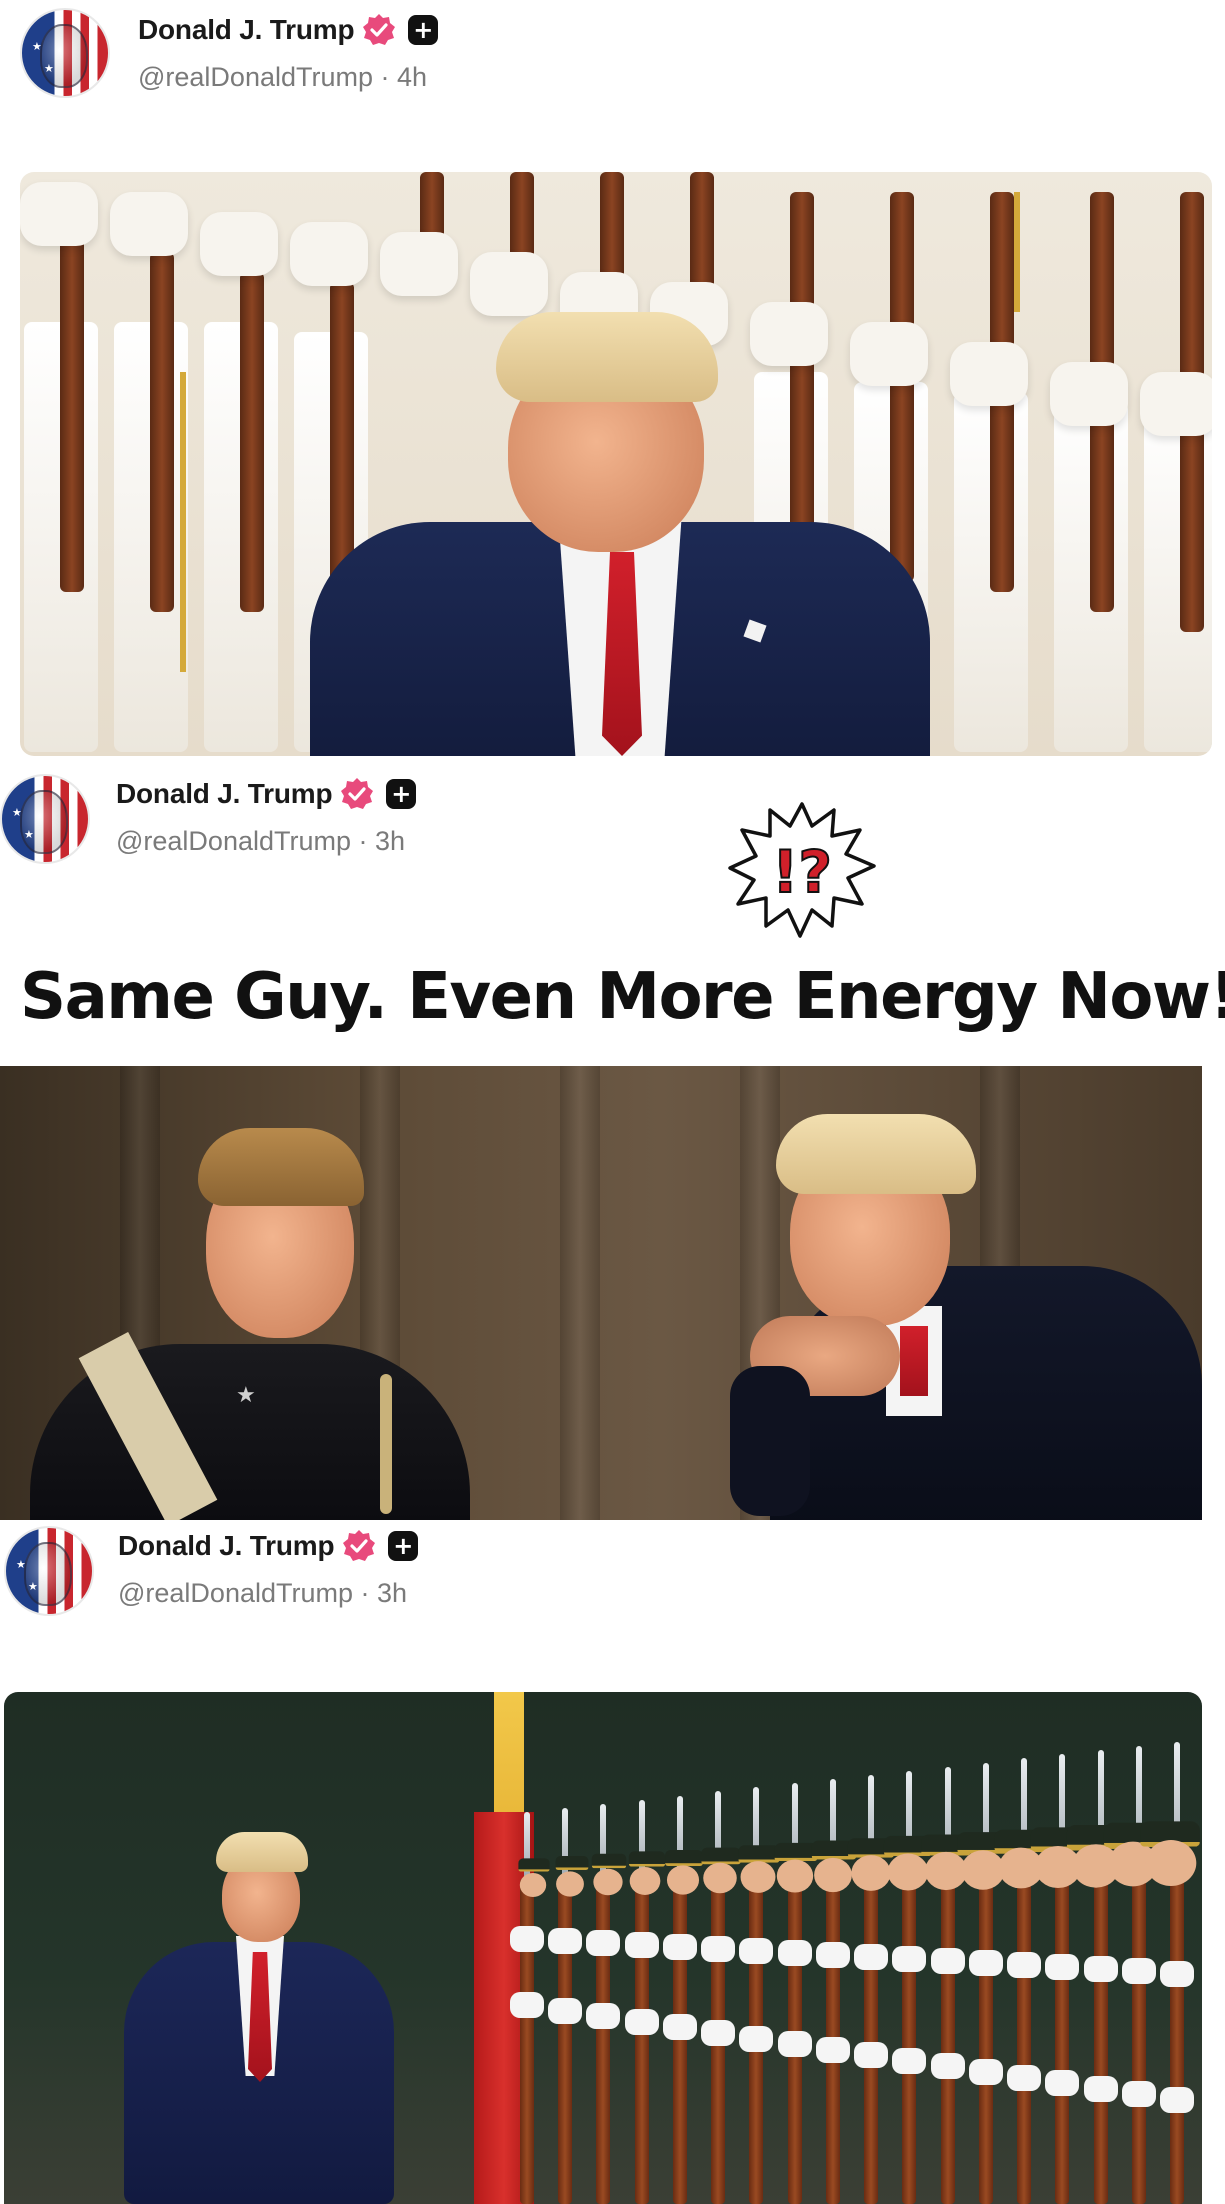 The height and width of the screenshot is (2204, 1225). What do you see at coordinates (956, 1313) in the screenshot?
I see `elder-in-suit` at bounding box center [956, 1313].